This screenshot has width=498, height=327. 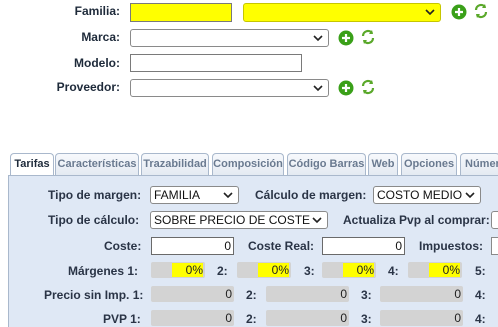 What do you see at coordinates (393, 271) in the screenshot?
I see `margen-4-label: 4:` at bounding box center [393, 271].